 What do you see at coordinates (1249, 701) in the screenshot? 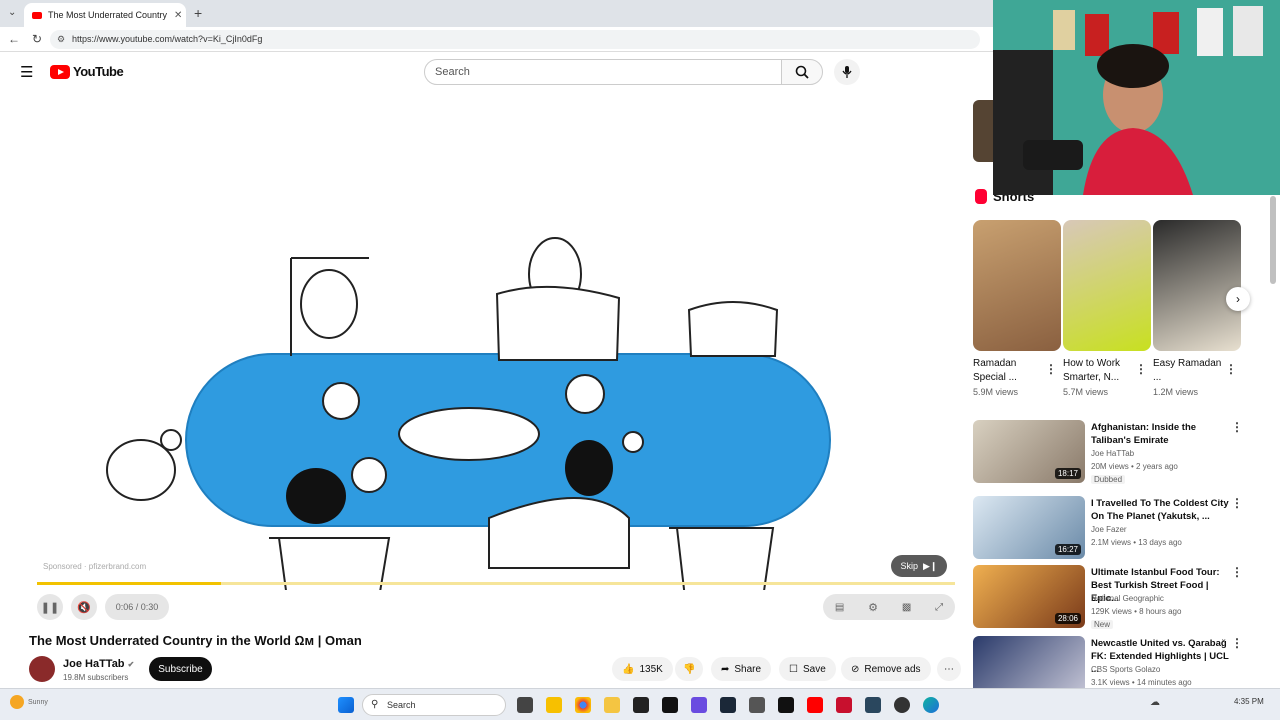
I see `clock: 4:35 PM` at bounding box center [1249, 701].